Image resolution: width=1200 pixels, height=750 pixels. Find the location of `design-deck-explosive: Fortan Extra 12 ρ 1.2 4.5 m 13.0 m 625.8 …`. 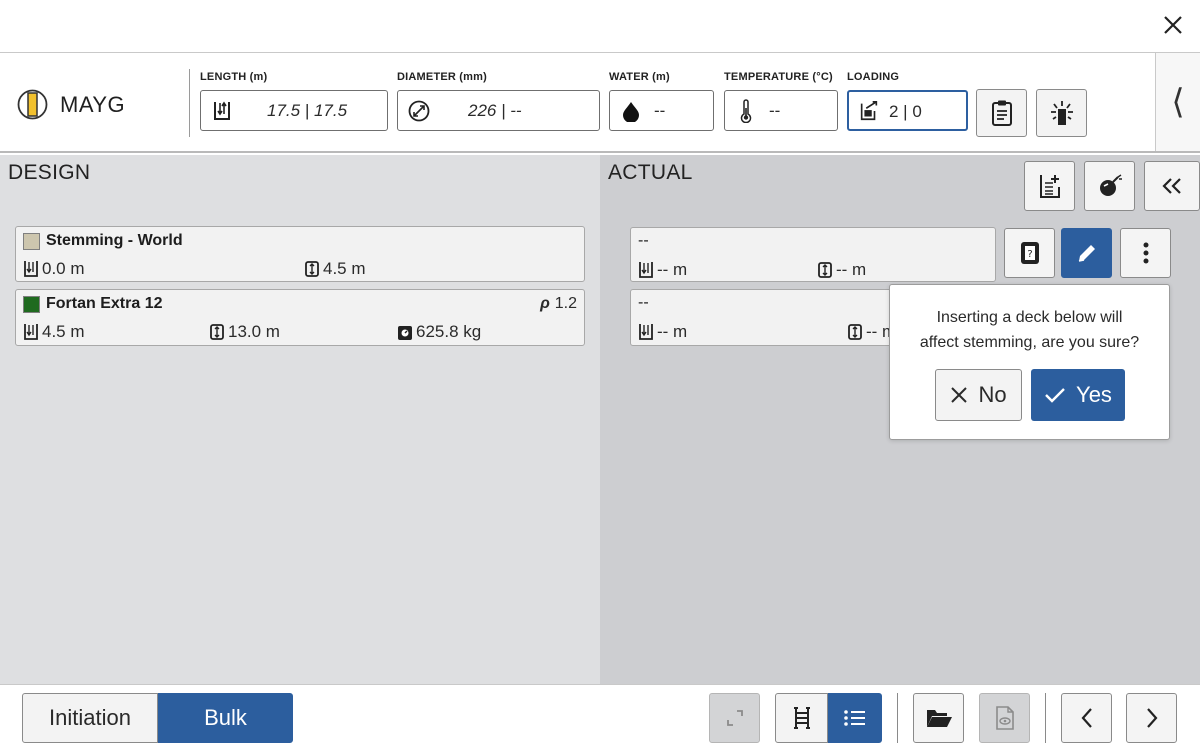

design-deck-explosive: Fortan Extra 12 ρ 1.2 4.5 m 13.0 m 625.8 … is located at coordinates (300, 317).